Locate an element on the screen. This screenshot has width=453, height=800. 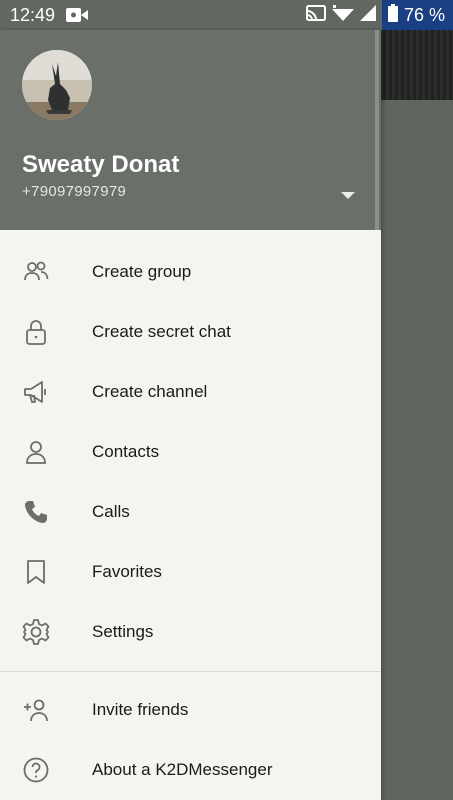
status-bar: 12:49 76 % is located at coordinates (226, 15).